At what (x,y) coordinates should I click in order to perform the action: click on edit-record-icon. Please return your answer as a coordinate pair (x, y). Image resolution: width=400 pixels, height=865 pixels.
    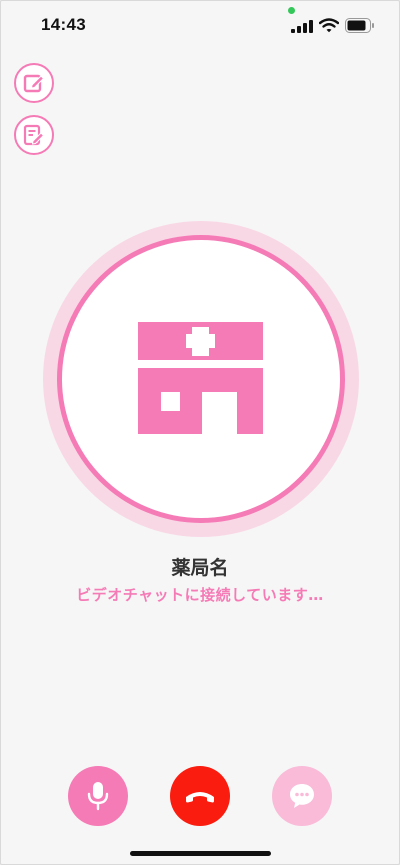
    Looking at the image, I should click on (34, 135).